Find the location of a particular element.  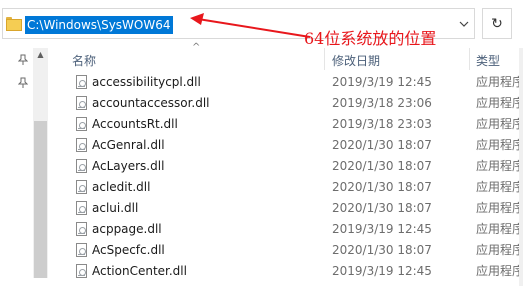

file-name: AcLayers.dll is located at coordinates (128, 166).